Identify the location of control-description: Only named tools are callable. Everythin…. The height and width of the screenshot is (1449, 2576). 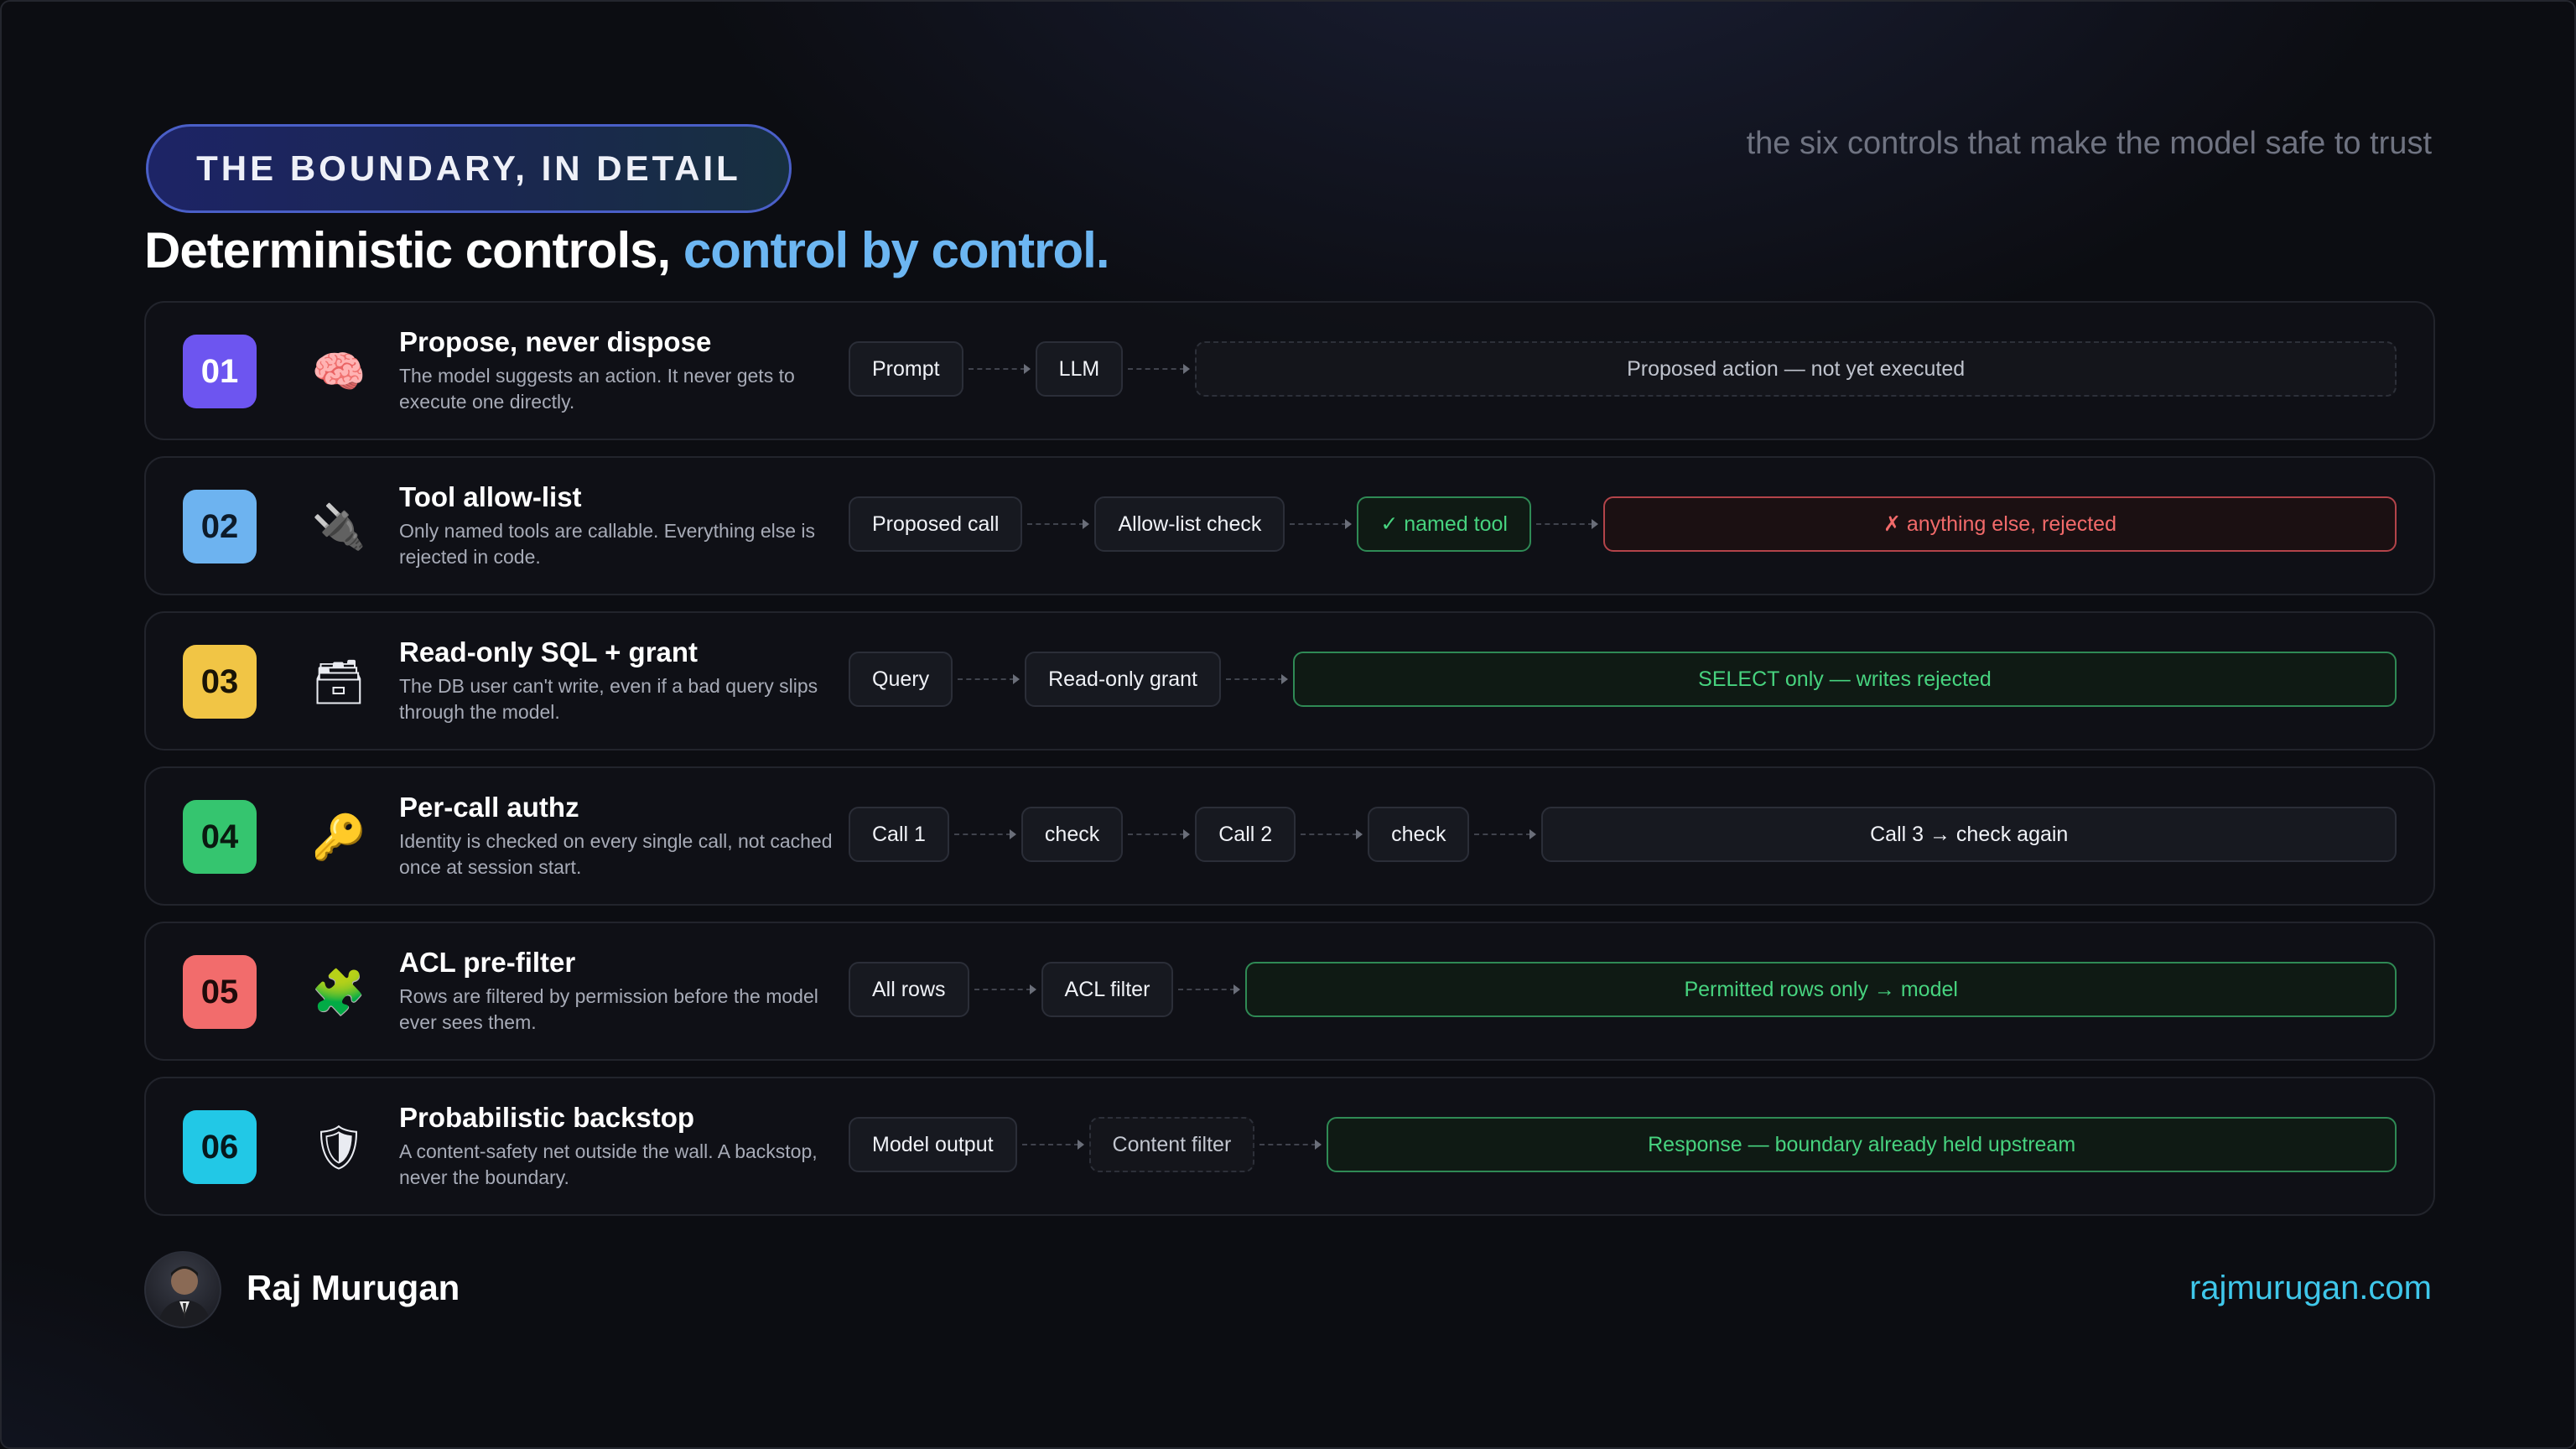
(607, 544).